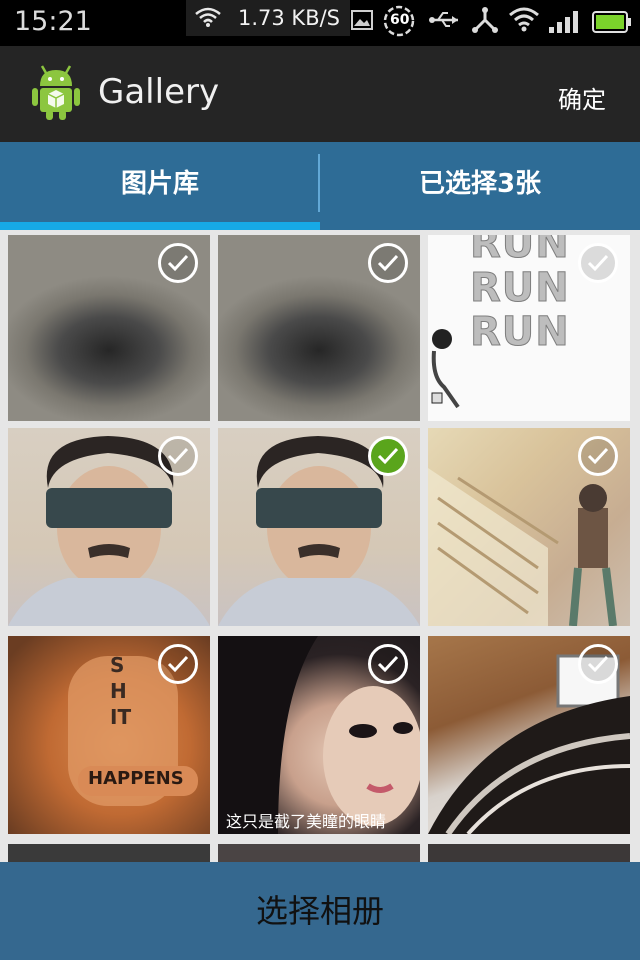 The image size is (640, 960). I want to click on battery-icon, so click(612, 24).